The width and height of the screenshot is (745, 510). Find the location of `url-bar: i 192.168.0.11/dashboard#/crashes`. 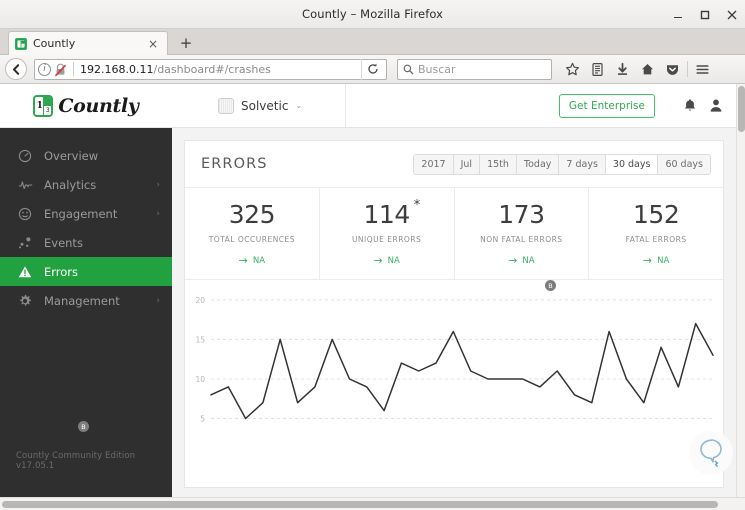

url-bar: i 192.168.0.11/dashboard#/crashes is located at coordinates (210, 69).